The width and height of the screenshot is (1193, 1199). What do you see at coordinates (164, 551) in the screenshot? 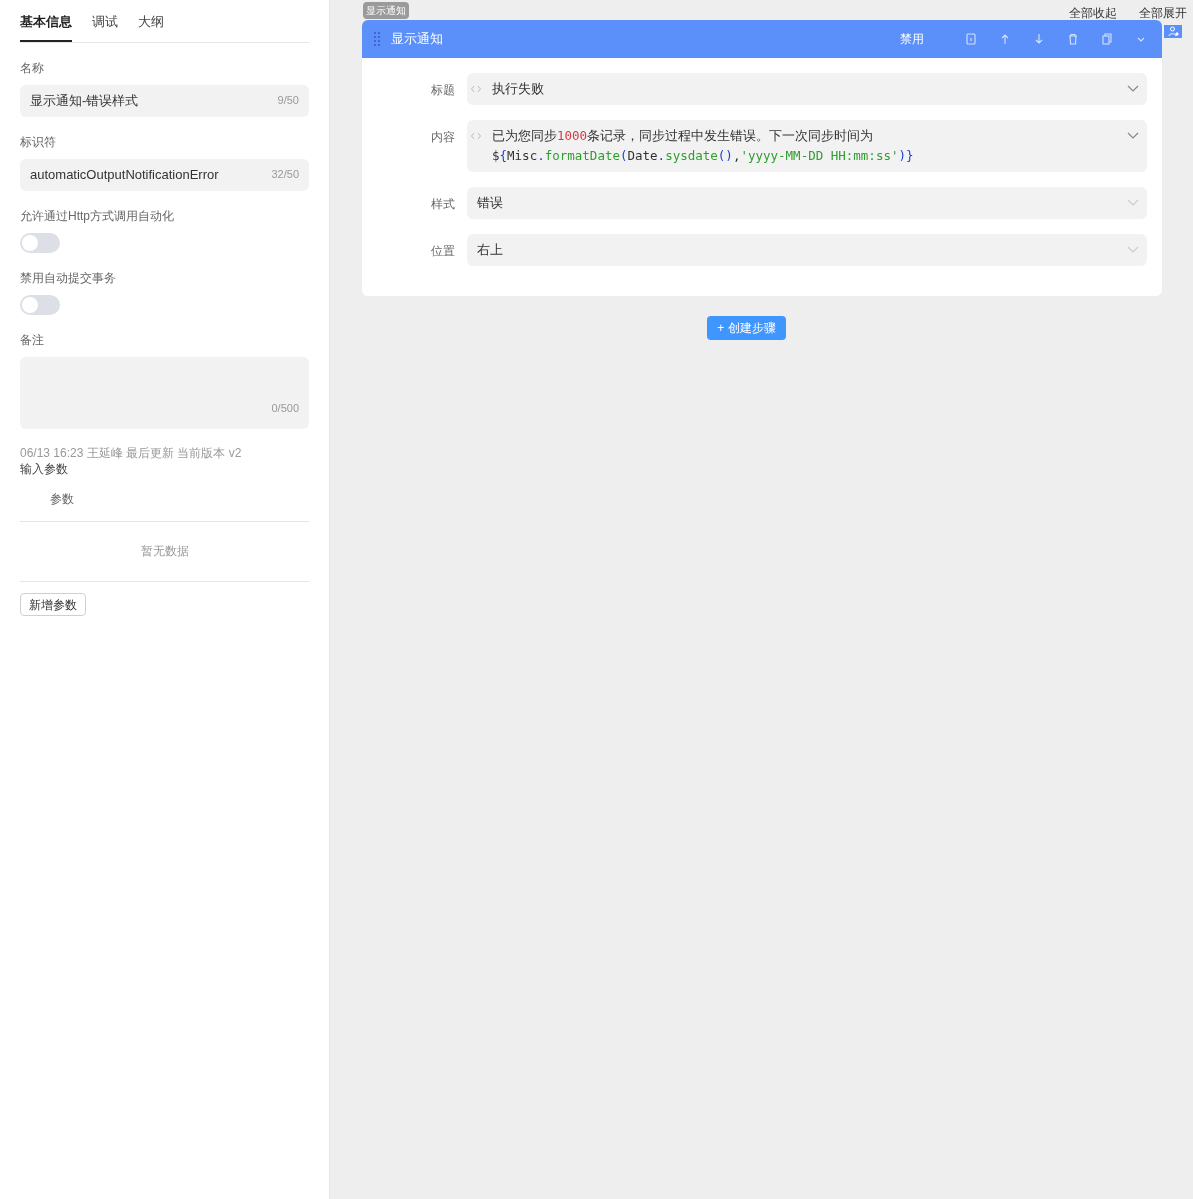
I see `empty-text: 暂无数据` at bounding box center [164, 551].